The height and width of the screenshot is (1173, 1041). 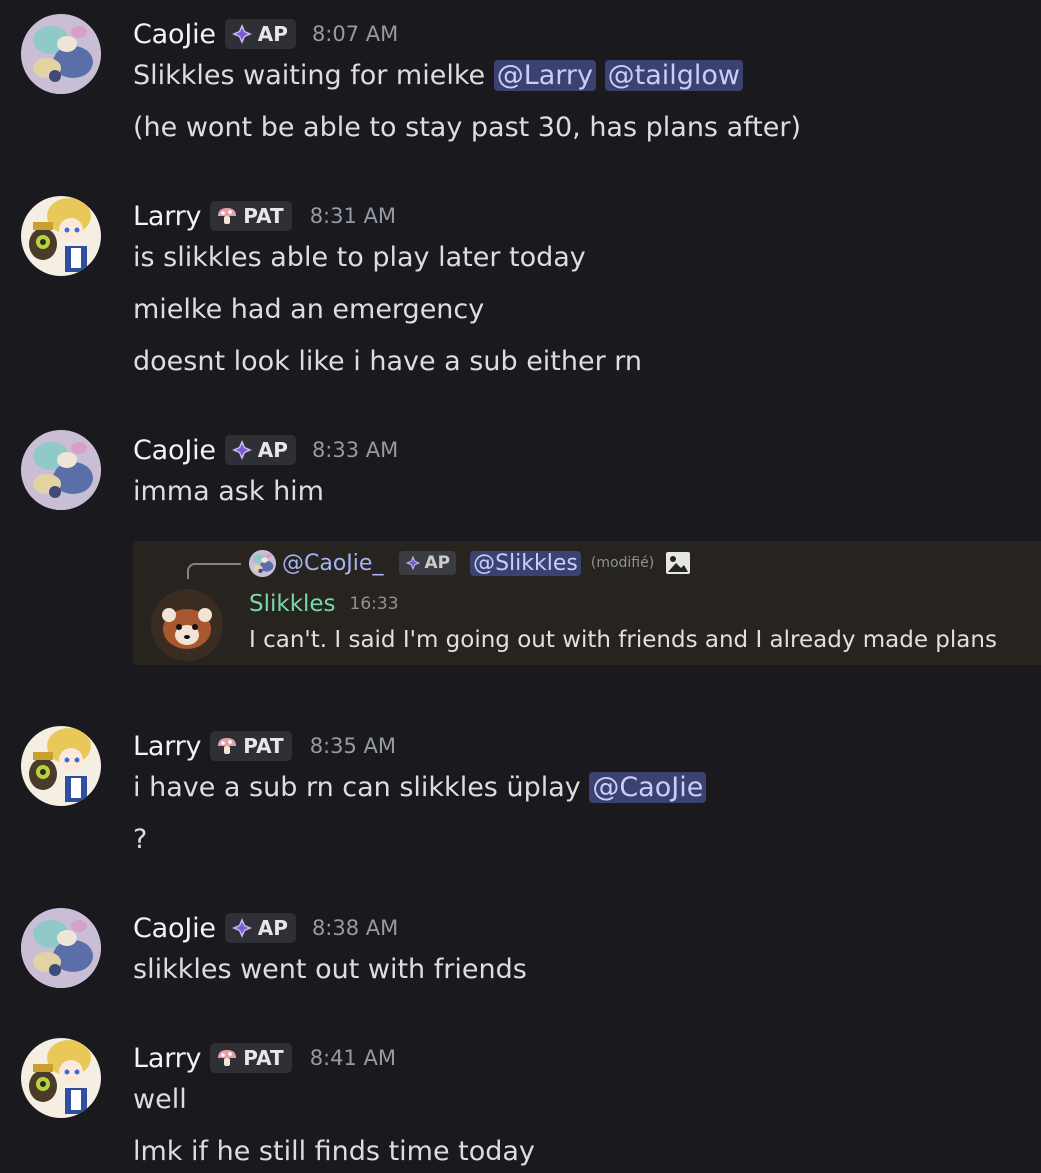 I want to click on message-line: mielke had an emergency, so click(x=309, y=309).